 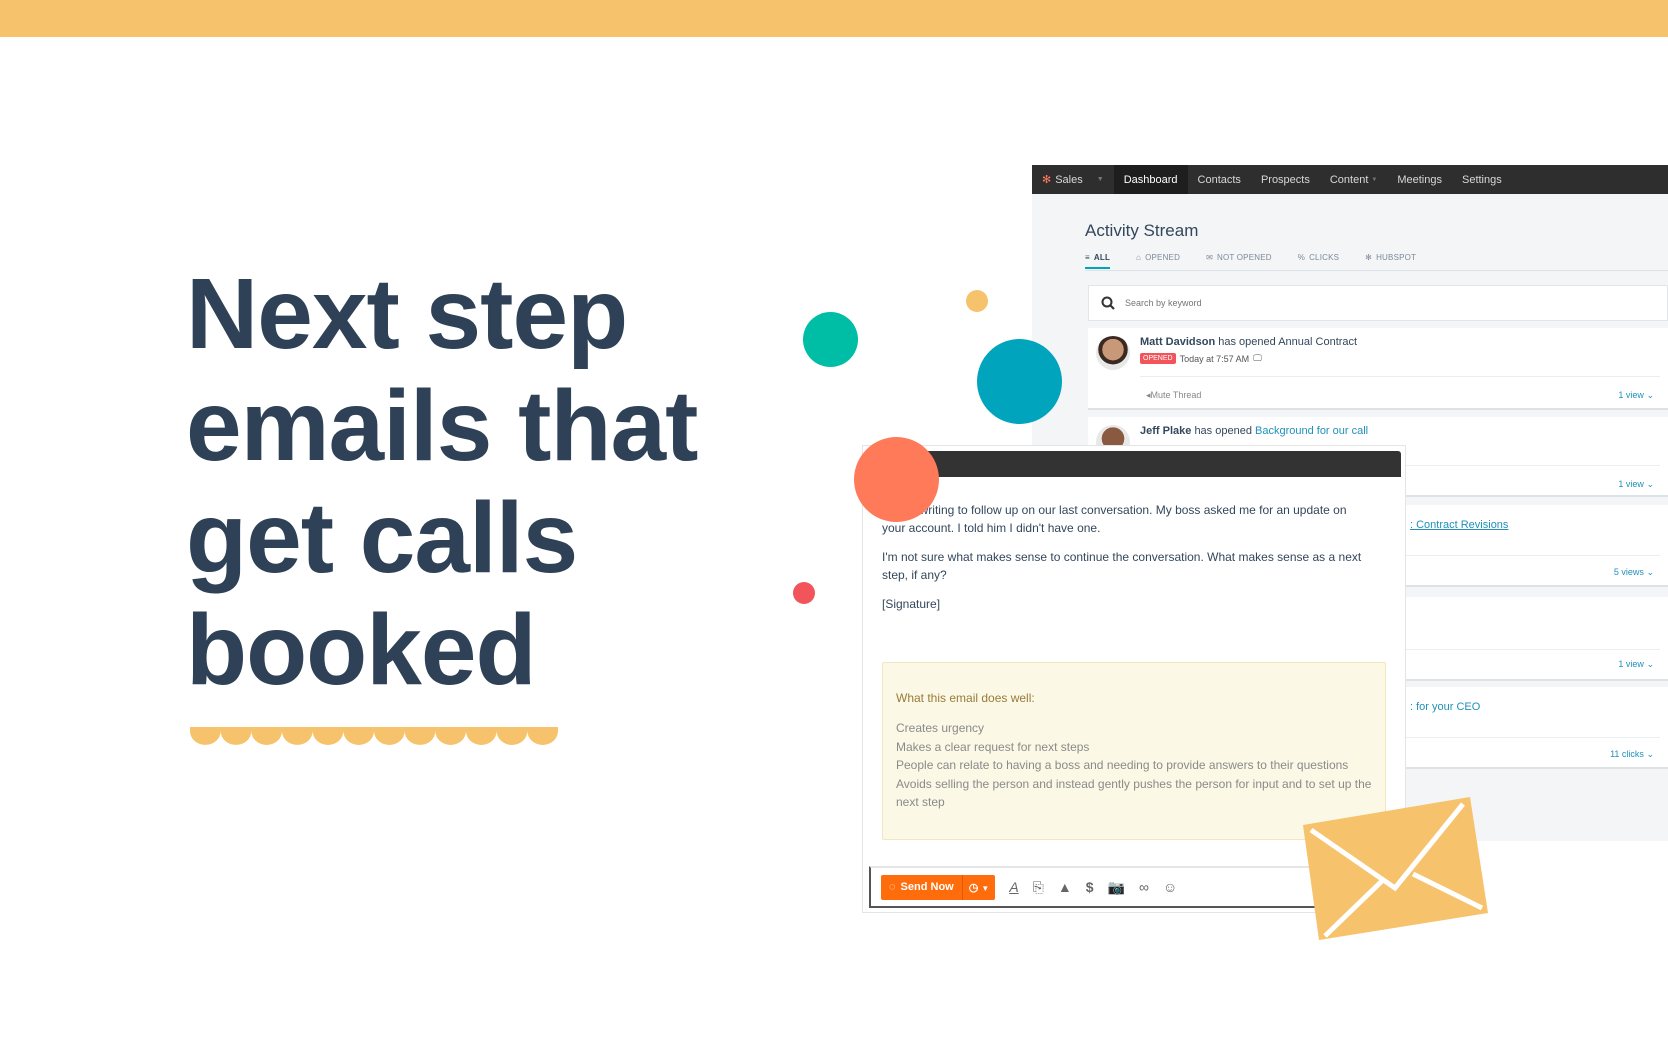 I want to click on decor-dot-orange, so click(x=896, y=479).